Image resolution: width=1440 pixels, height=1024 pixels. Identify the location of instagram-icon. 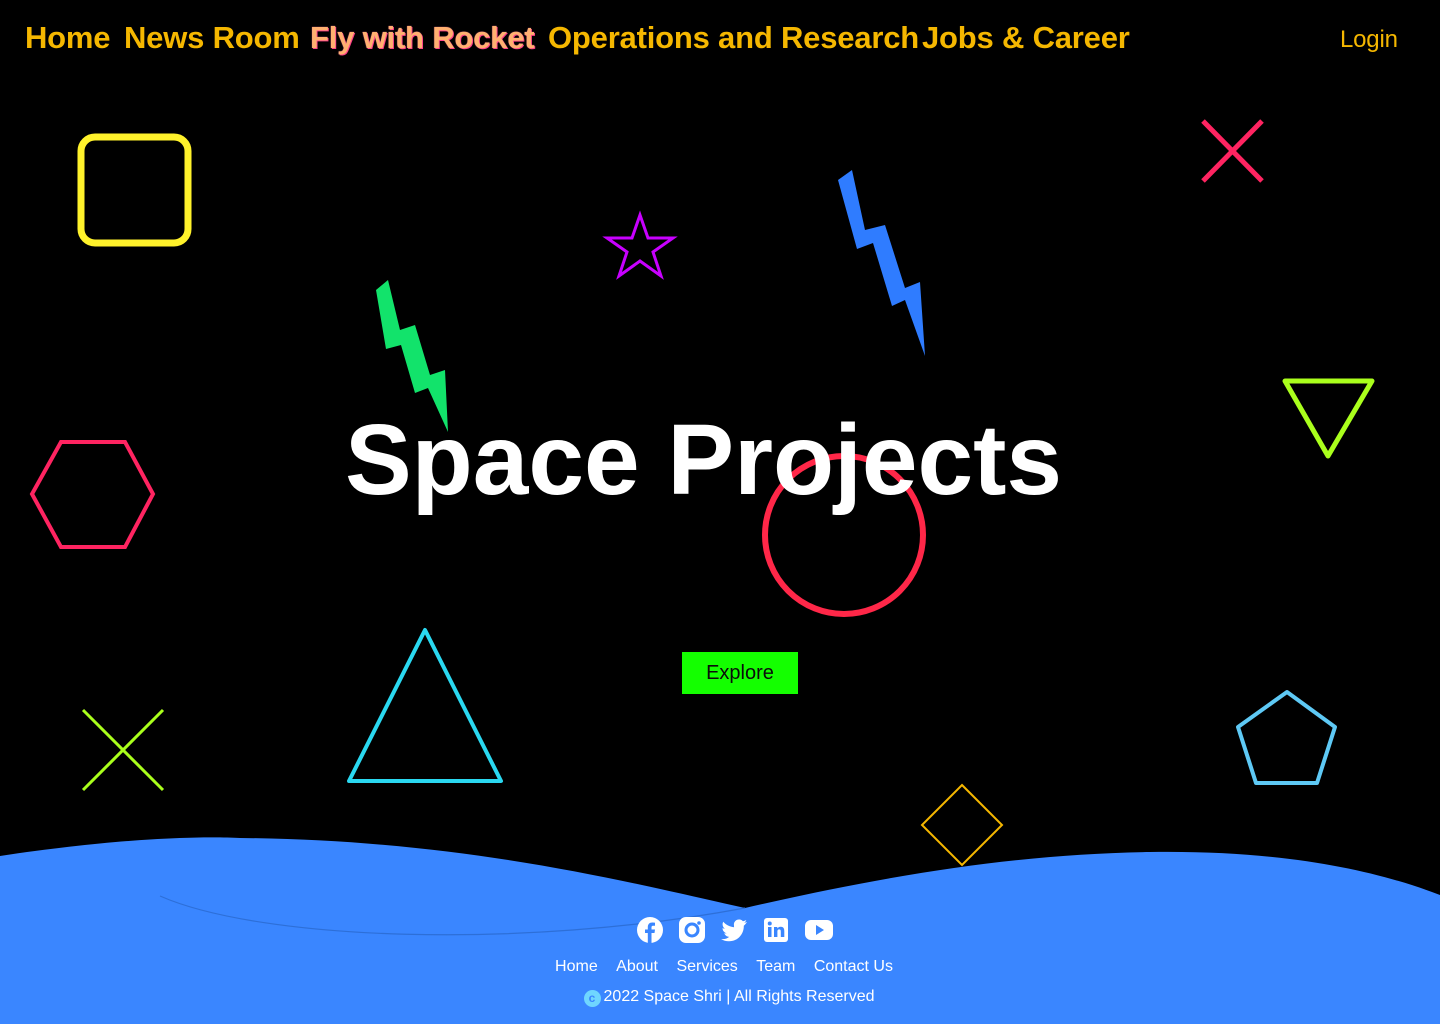
(692, 930).